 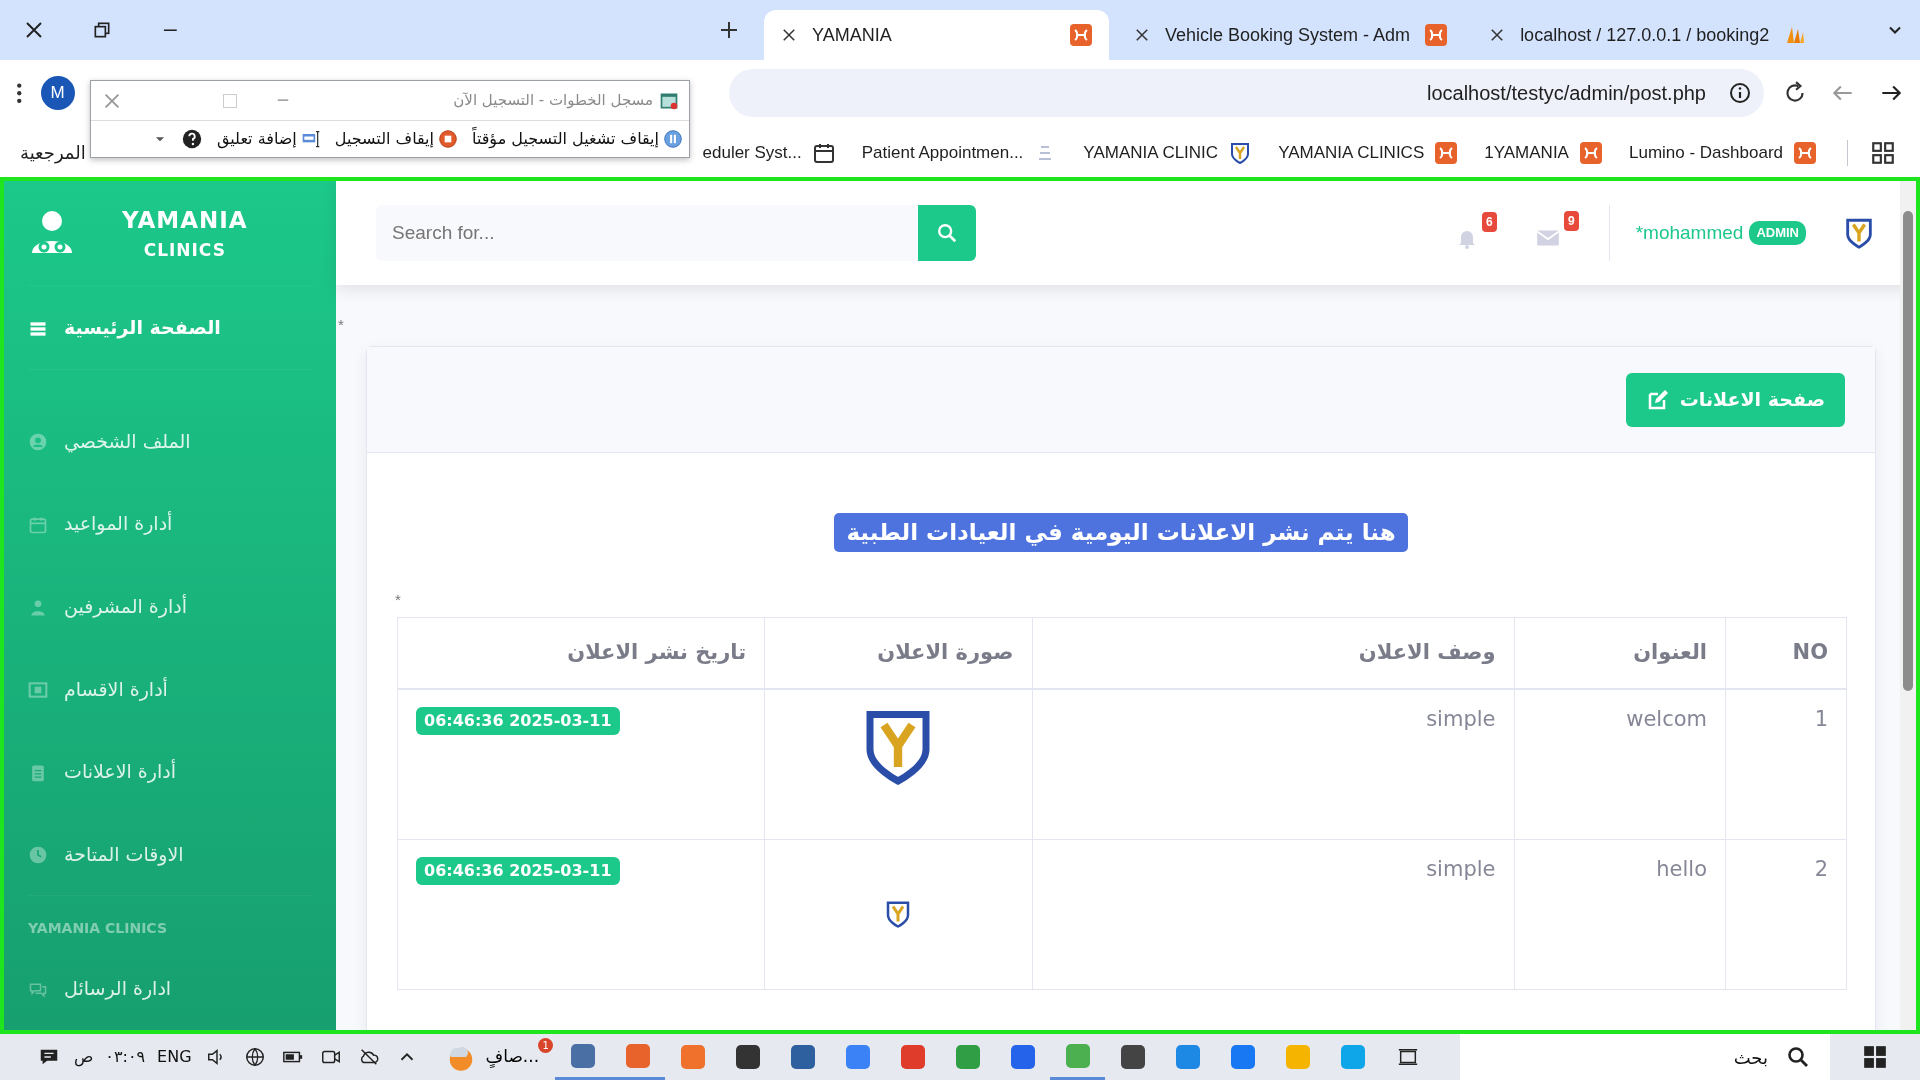 I want to click on bookmark-label: Lumino - Dashboard, so click(x=1705, y=153).